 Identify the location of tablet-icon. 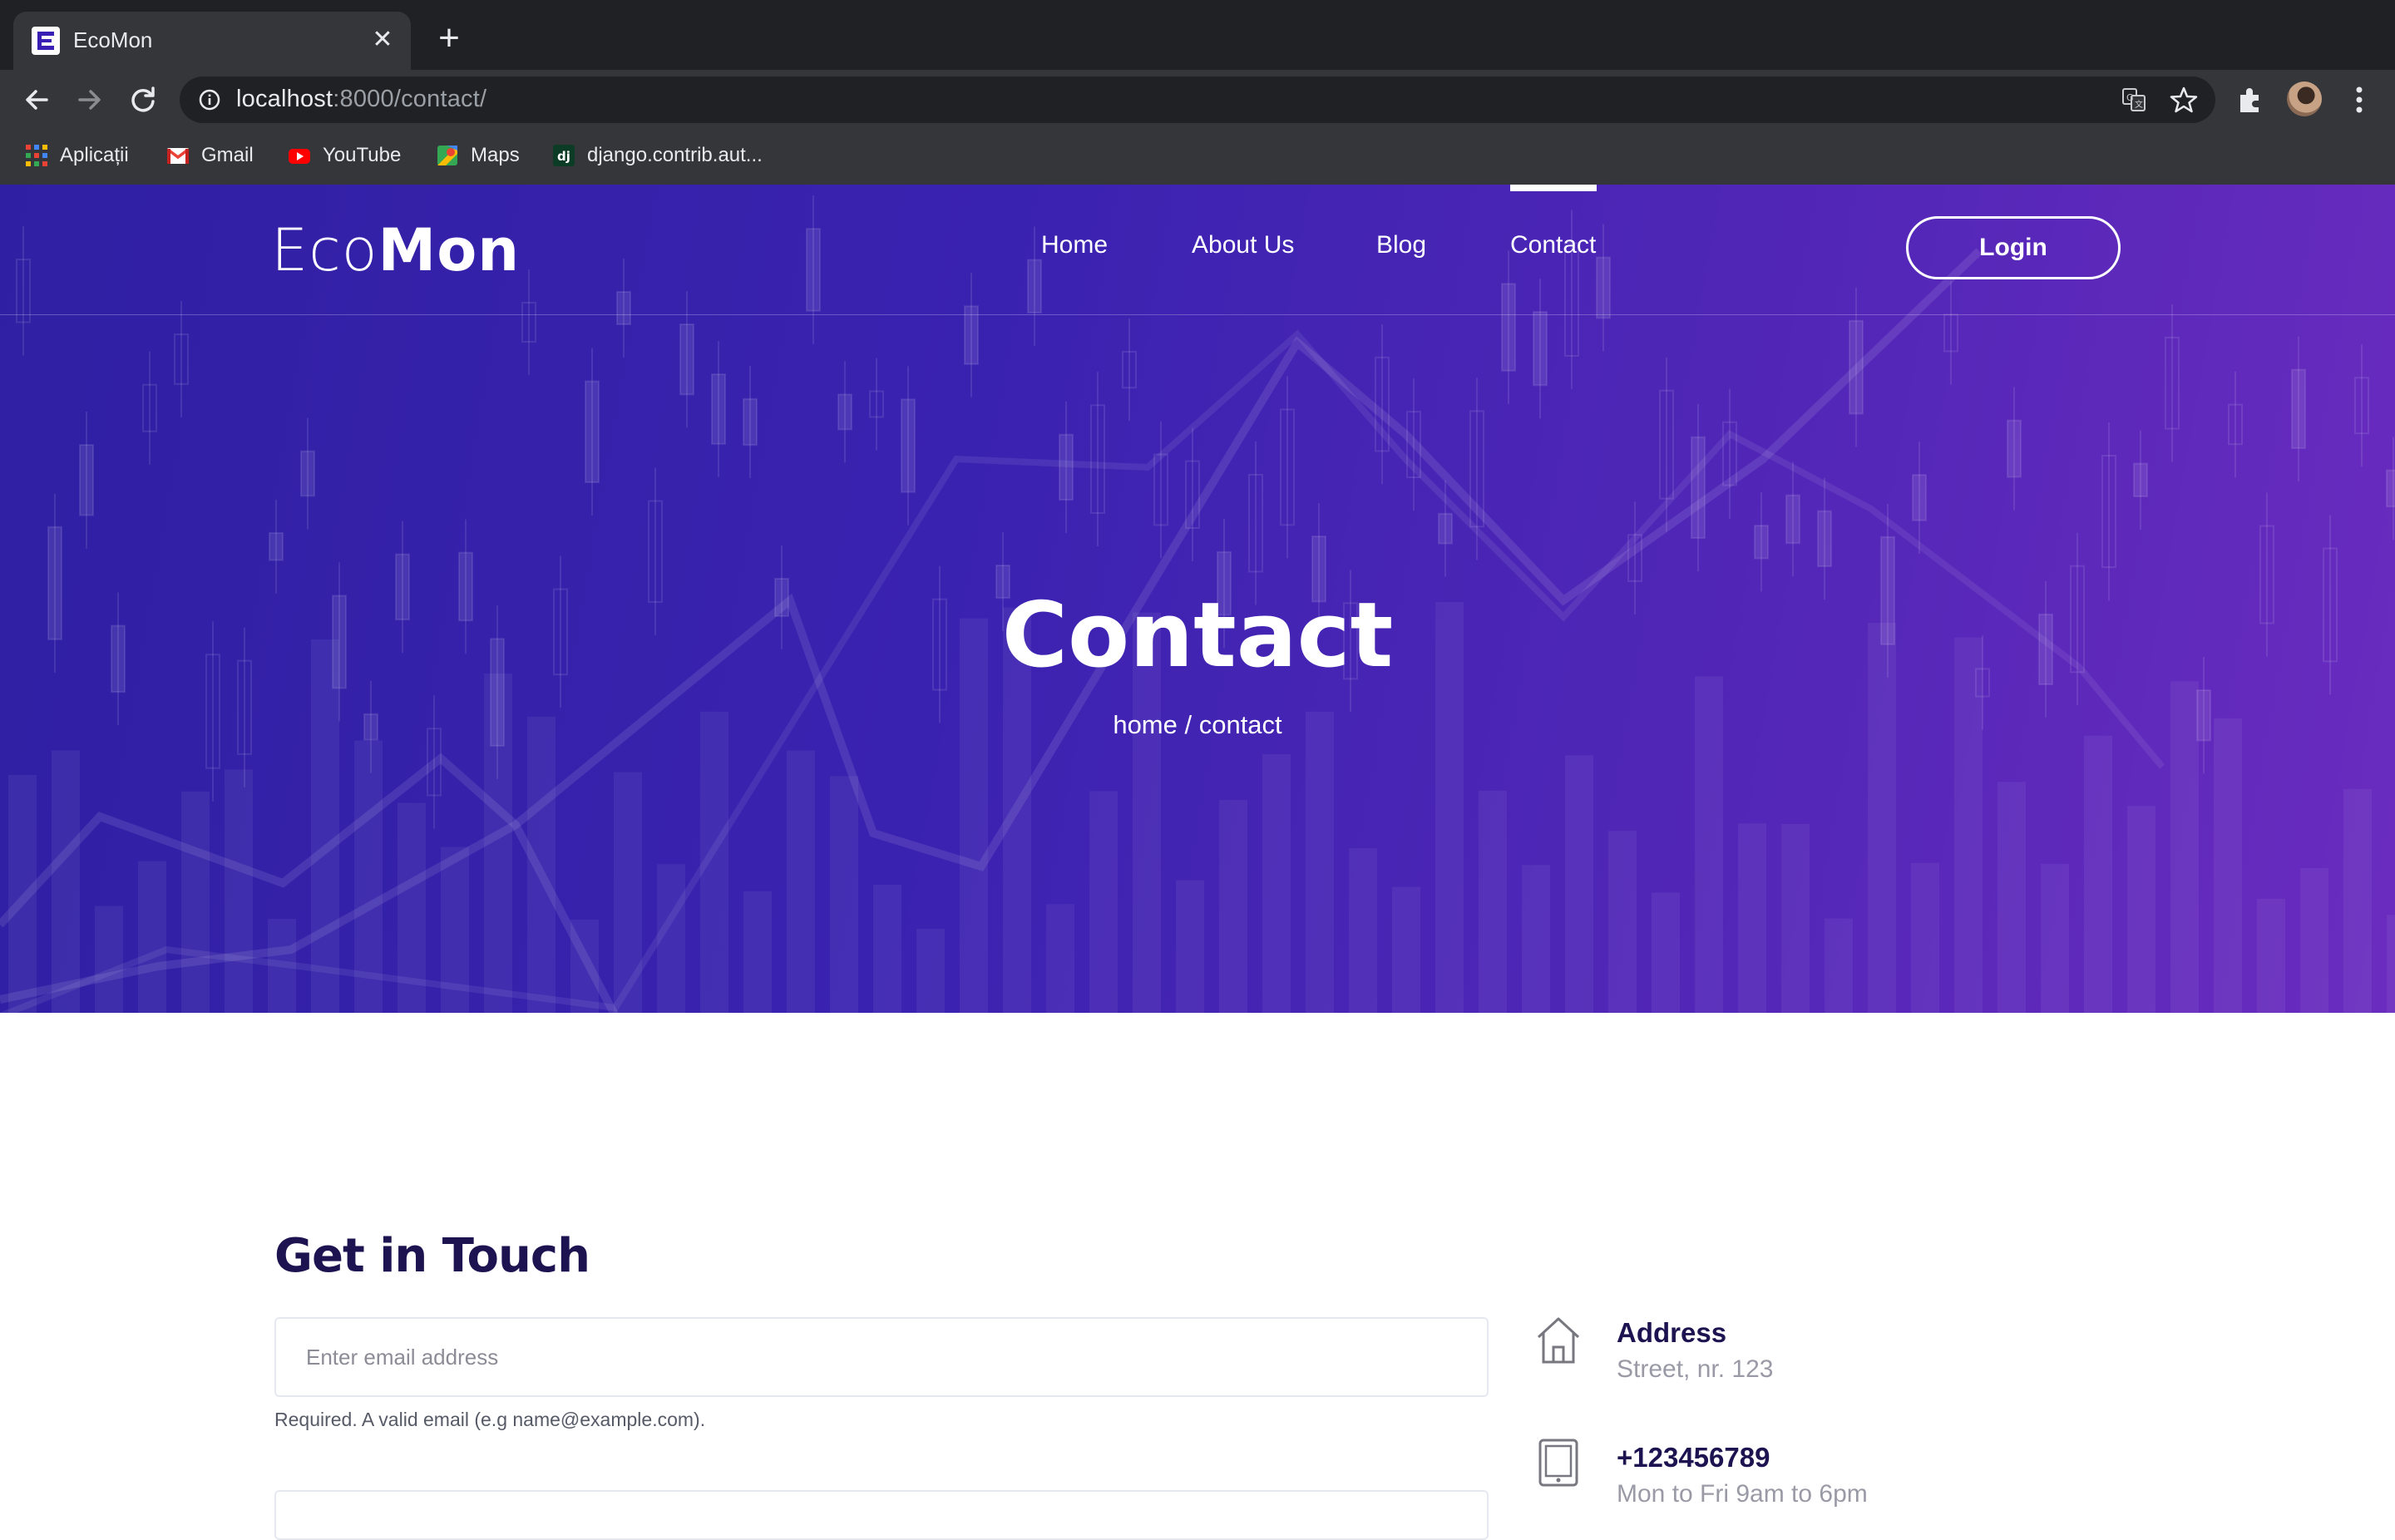
(1558, 1463).